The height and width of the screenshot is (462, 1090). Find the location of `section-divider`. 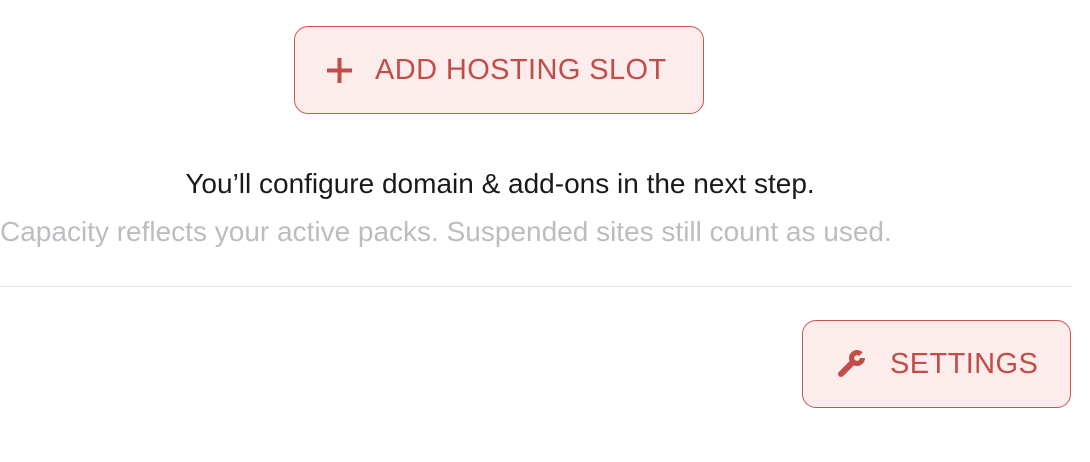

section-divider is located at coordinates (536, 286).